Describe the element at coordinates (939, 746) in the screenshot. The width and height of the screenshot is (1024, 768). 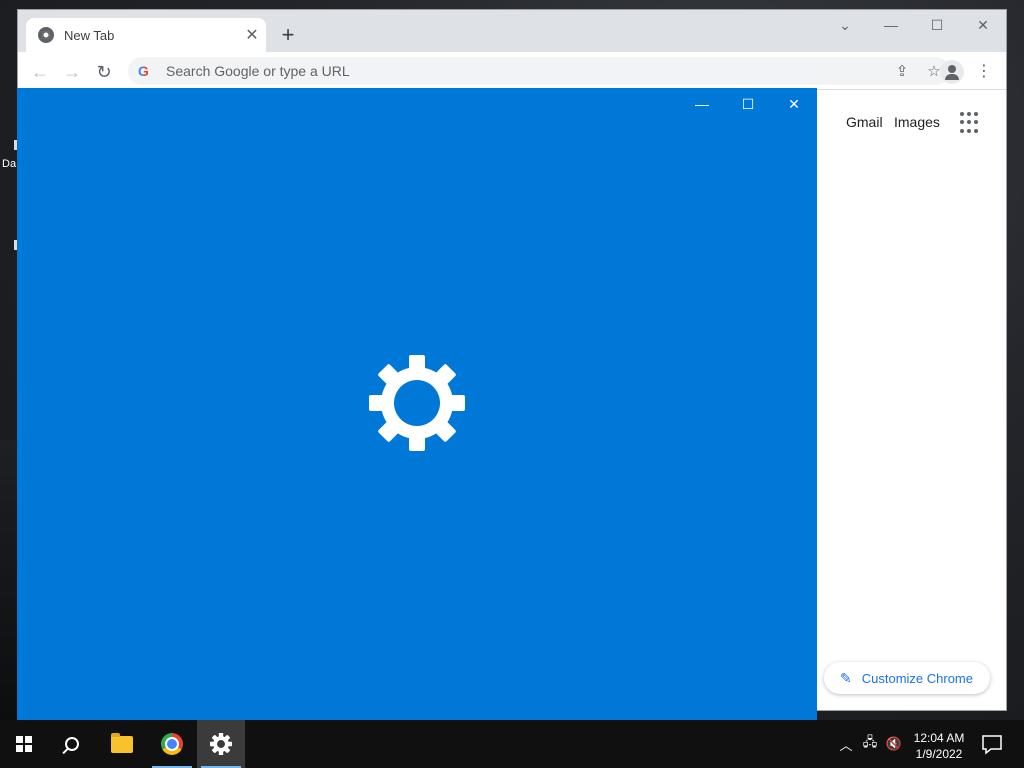
I see `clock: 12:04 AM 1/9/2022` at that location.